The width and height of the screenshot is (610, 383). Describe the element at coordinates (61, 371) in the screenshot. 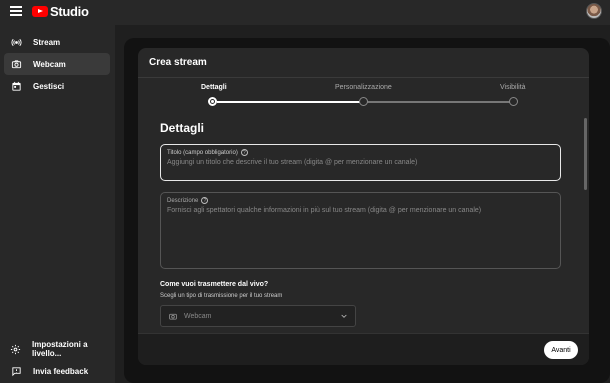

I see `sidebar-item-label: Invia feedback` at that location.